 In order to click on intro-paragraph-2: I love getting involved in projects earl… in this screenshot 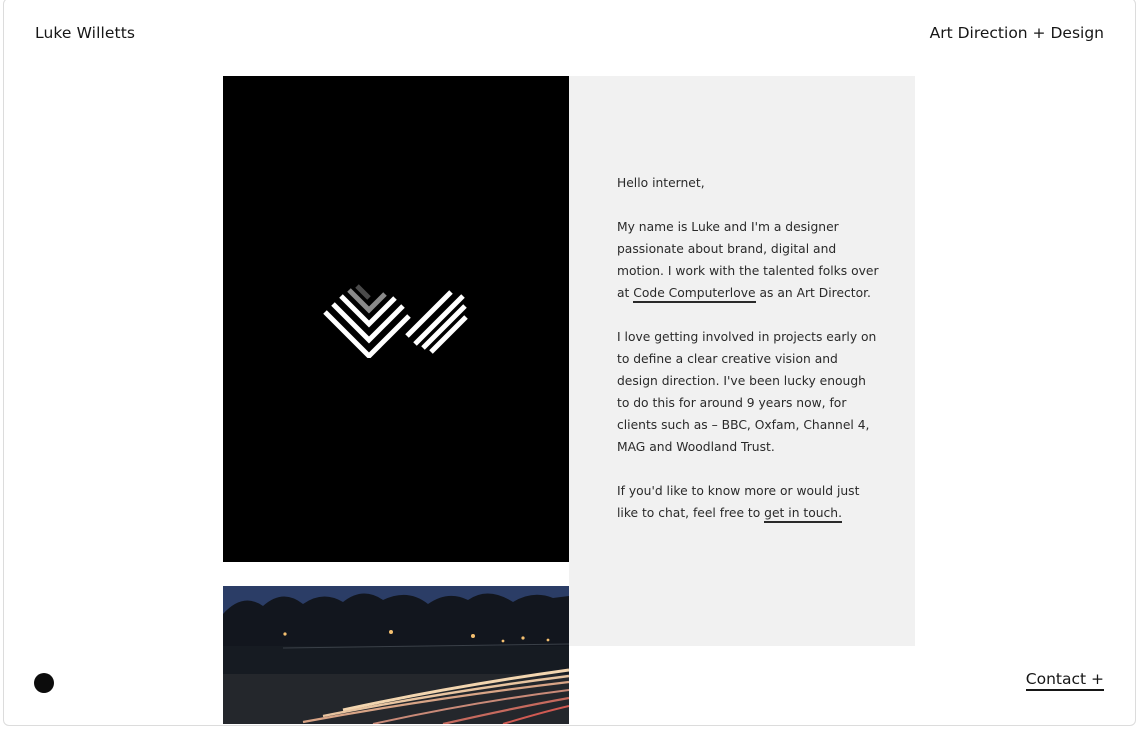, I will do `click(747, 392)`.